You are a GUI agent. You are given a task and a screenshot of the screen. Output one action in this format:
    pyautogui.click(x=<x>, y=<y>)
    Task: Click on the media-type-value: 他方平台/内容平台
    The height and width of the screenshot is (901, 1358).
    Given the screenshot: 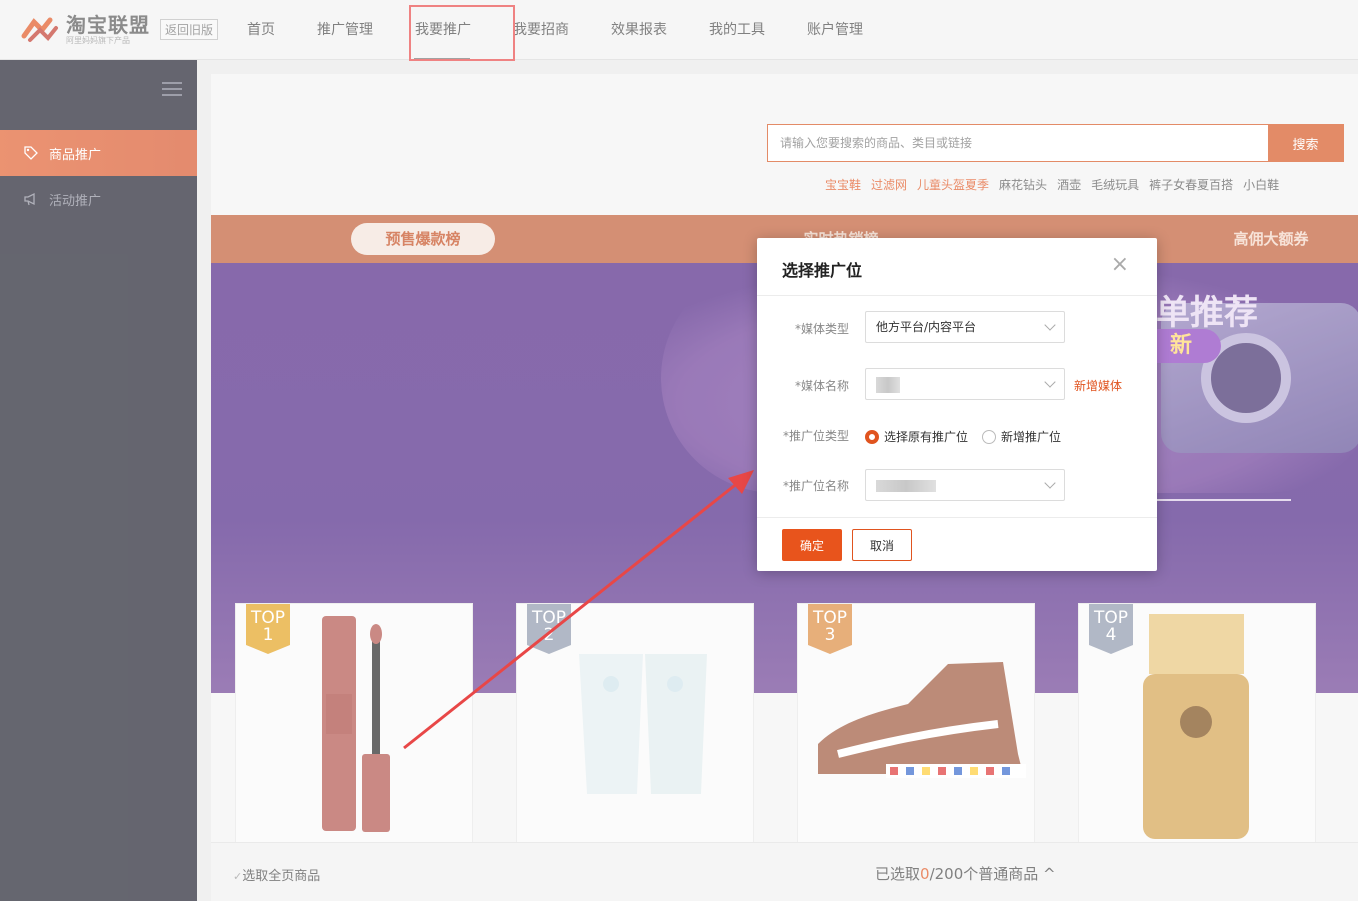 What is the action you would take?
    pyautogui.click(x=926, y=327)
    